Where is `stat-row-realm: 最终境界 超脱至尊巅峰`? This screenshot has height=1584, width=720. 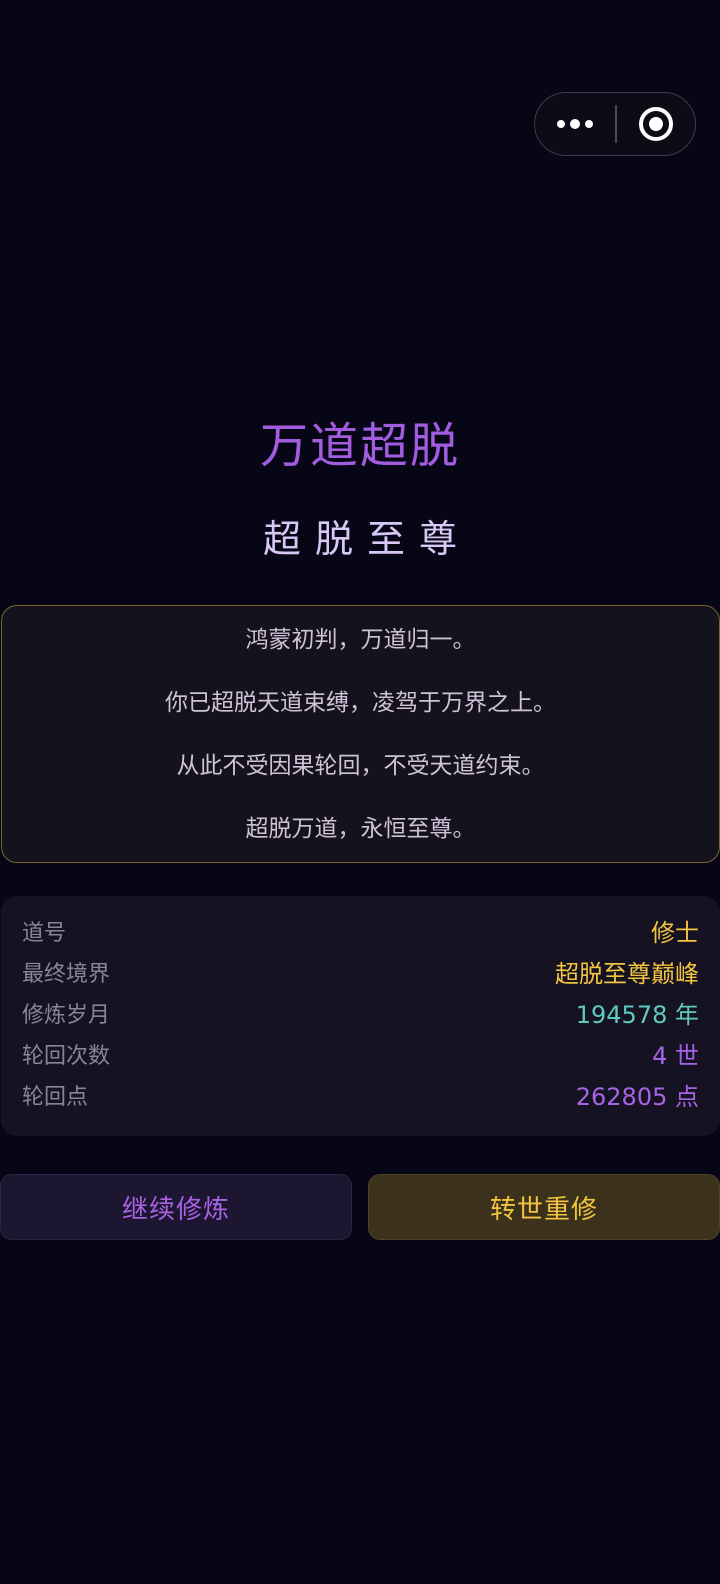 stat-row-realm: 最终境界 超脱至尊巅峰 is located at coordinates (360, 971).